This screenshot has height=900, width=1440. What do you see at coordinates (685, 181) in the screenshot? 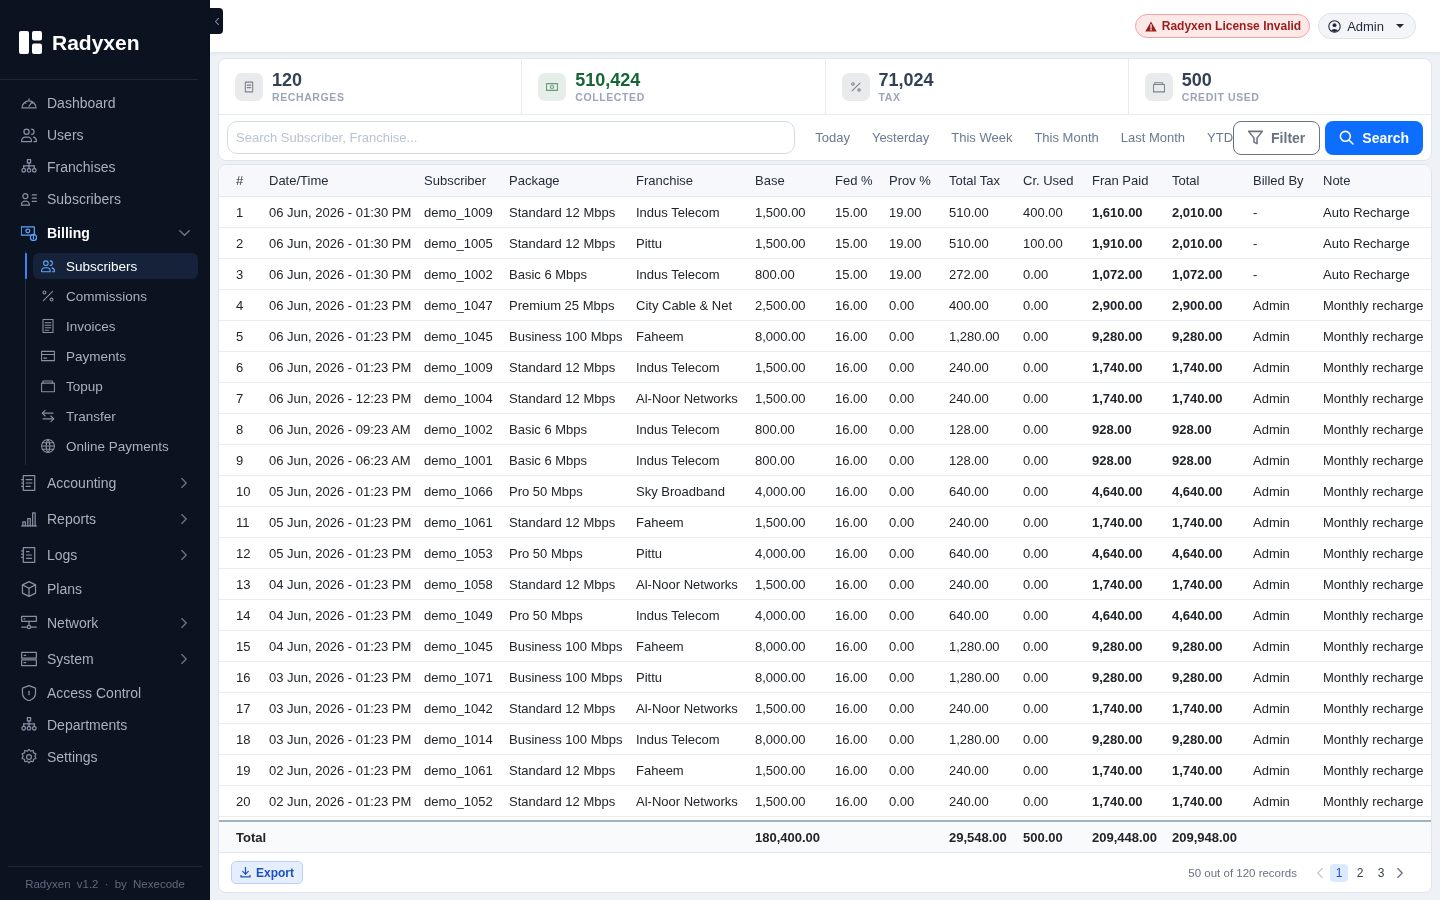
I see `column-header: Franchise` at bounding box center [685, 181].